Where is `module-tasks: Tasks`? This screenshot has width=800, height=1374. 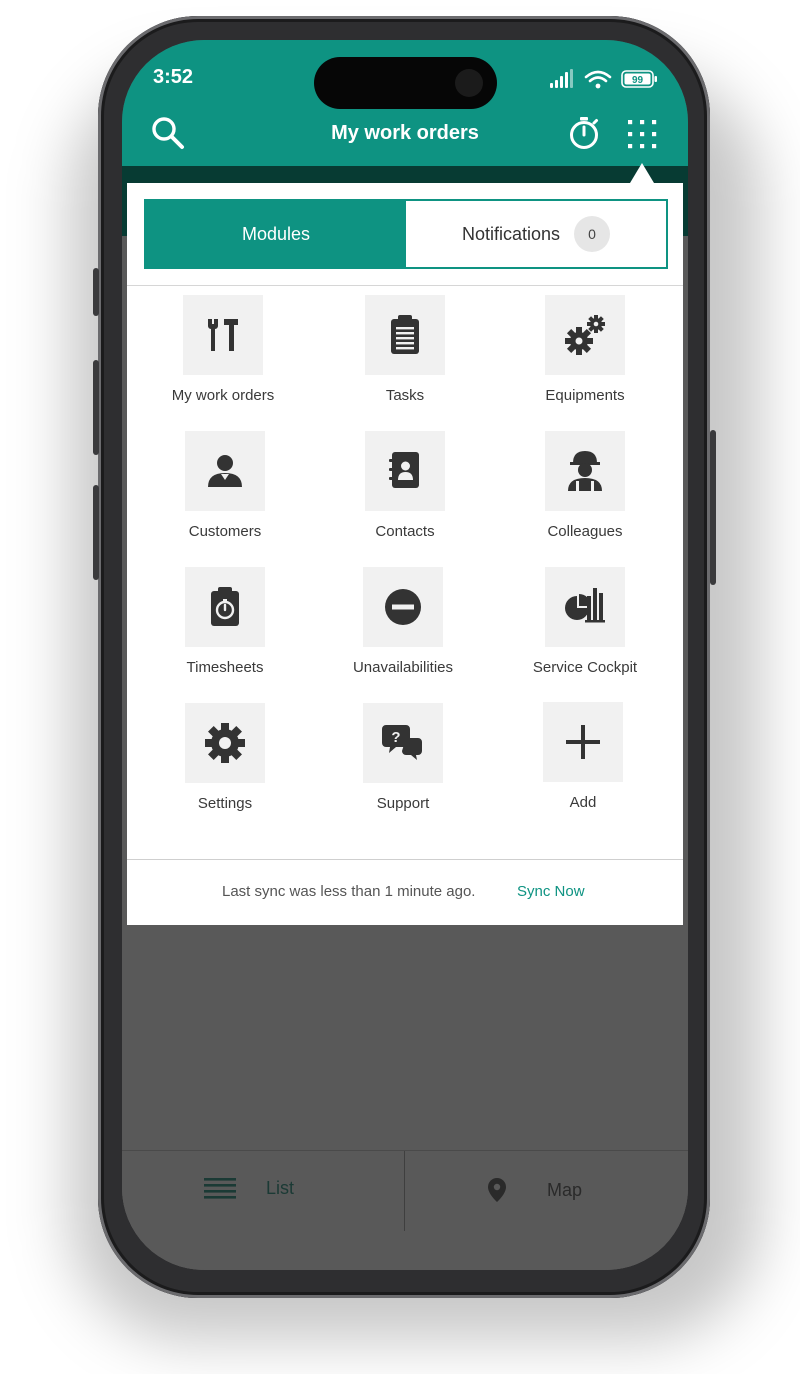 module-tasks: Tasks is located at coordinates (405, 355).